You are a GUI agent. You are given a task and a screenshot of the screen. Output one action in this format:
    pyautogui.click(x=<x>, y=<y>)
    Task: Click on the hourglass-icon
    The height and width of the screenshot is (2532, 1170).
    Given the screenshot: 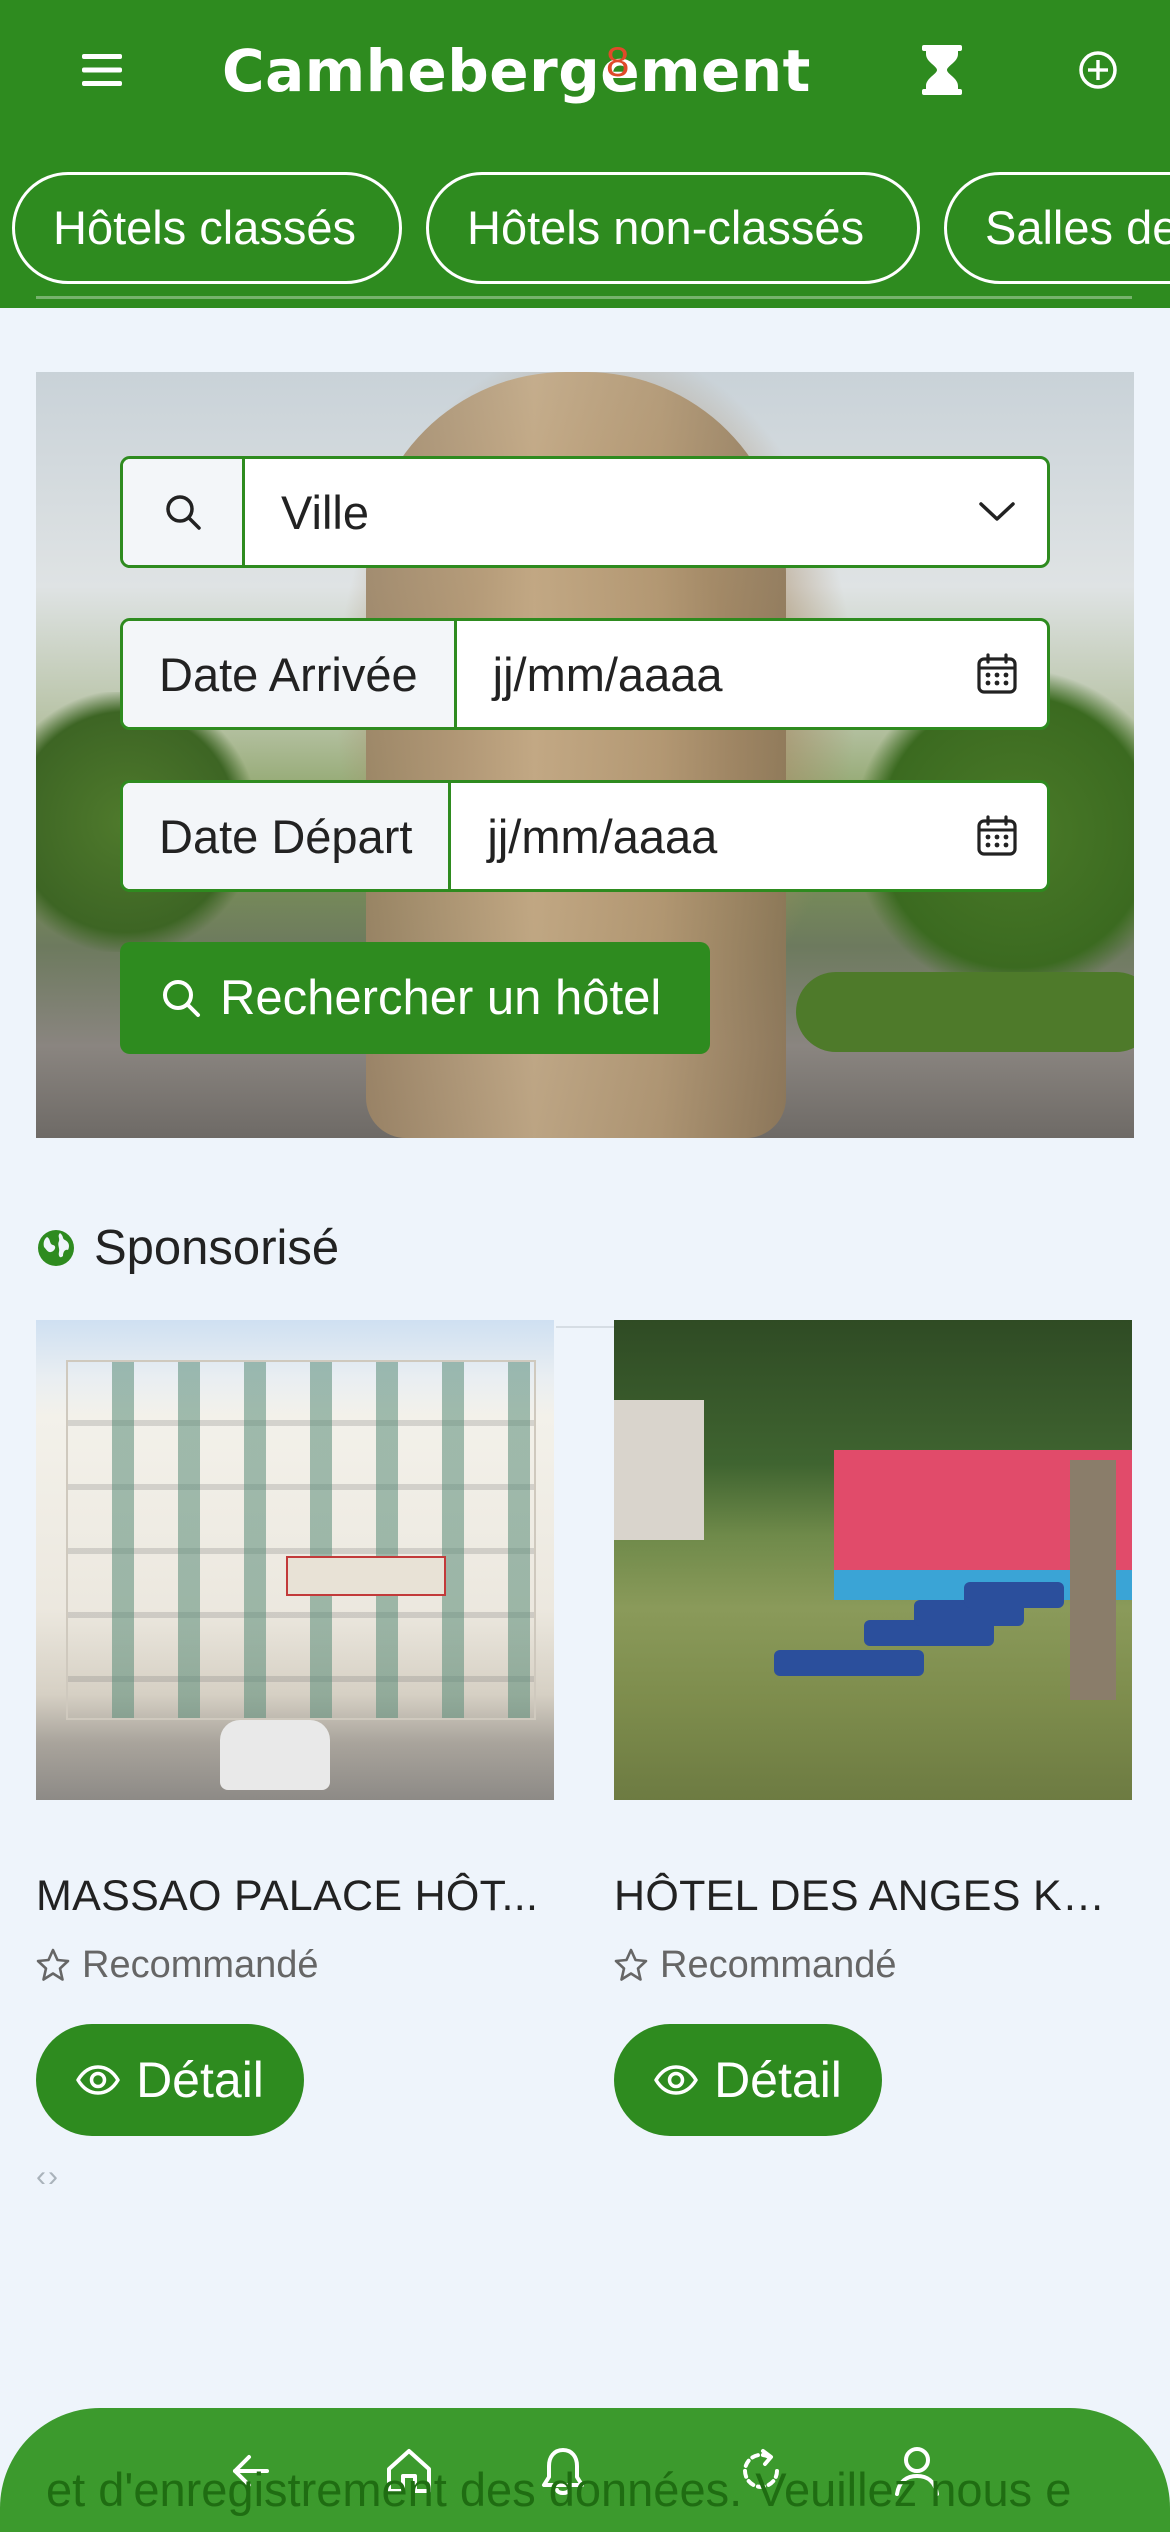 What is the action you would take?
    pyautogui.click(x=942, y=70)
    